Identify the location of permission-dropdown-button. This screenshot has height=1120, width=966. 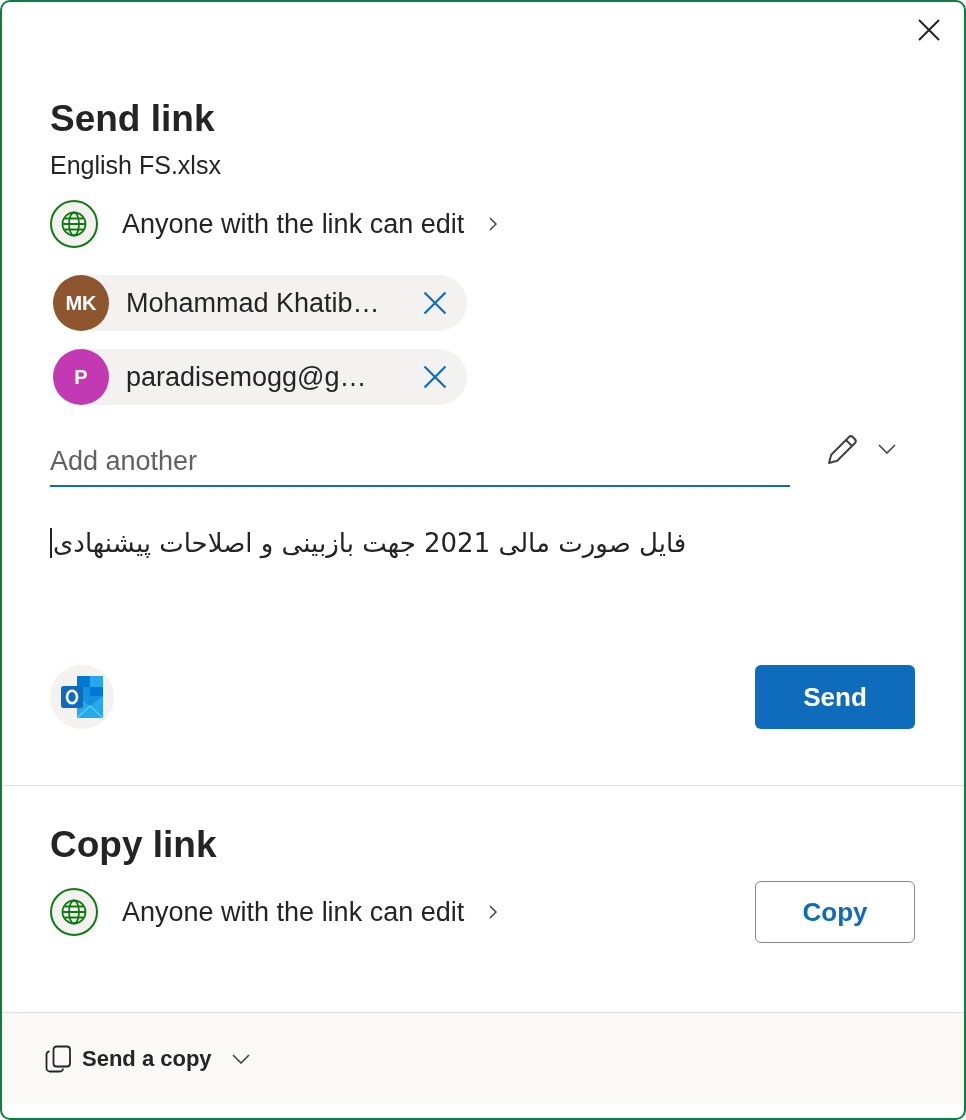
(861, 449).